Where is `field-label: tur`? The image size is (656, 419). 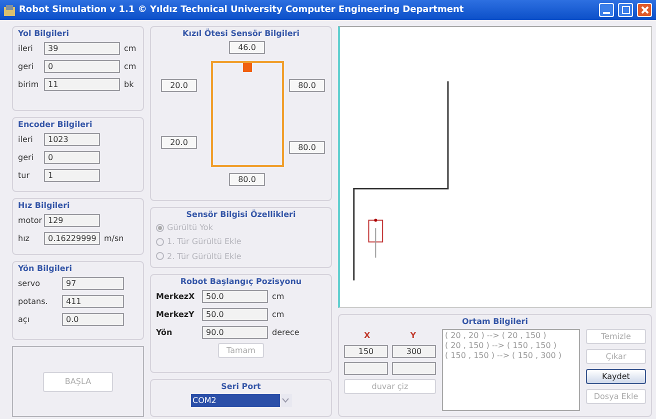 field-label: tur is located at coordinates (24, 175).